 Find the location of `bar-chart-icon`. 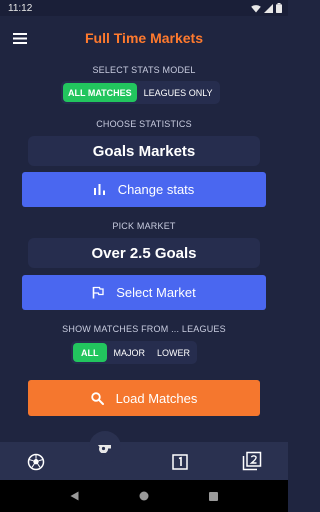

bar-chart-icon is located at coordinates (99, 189).